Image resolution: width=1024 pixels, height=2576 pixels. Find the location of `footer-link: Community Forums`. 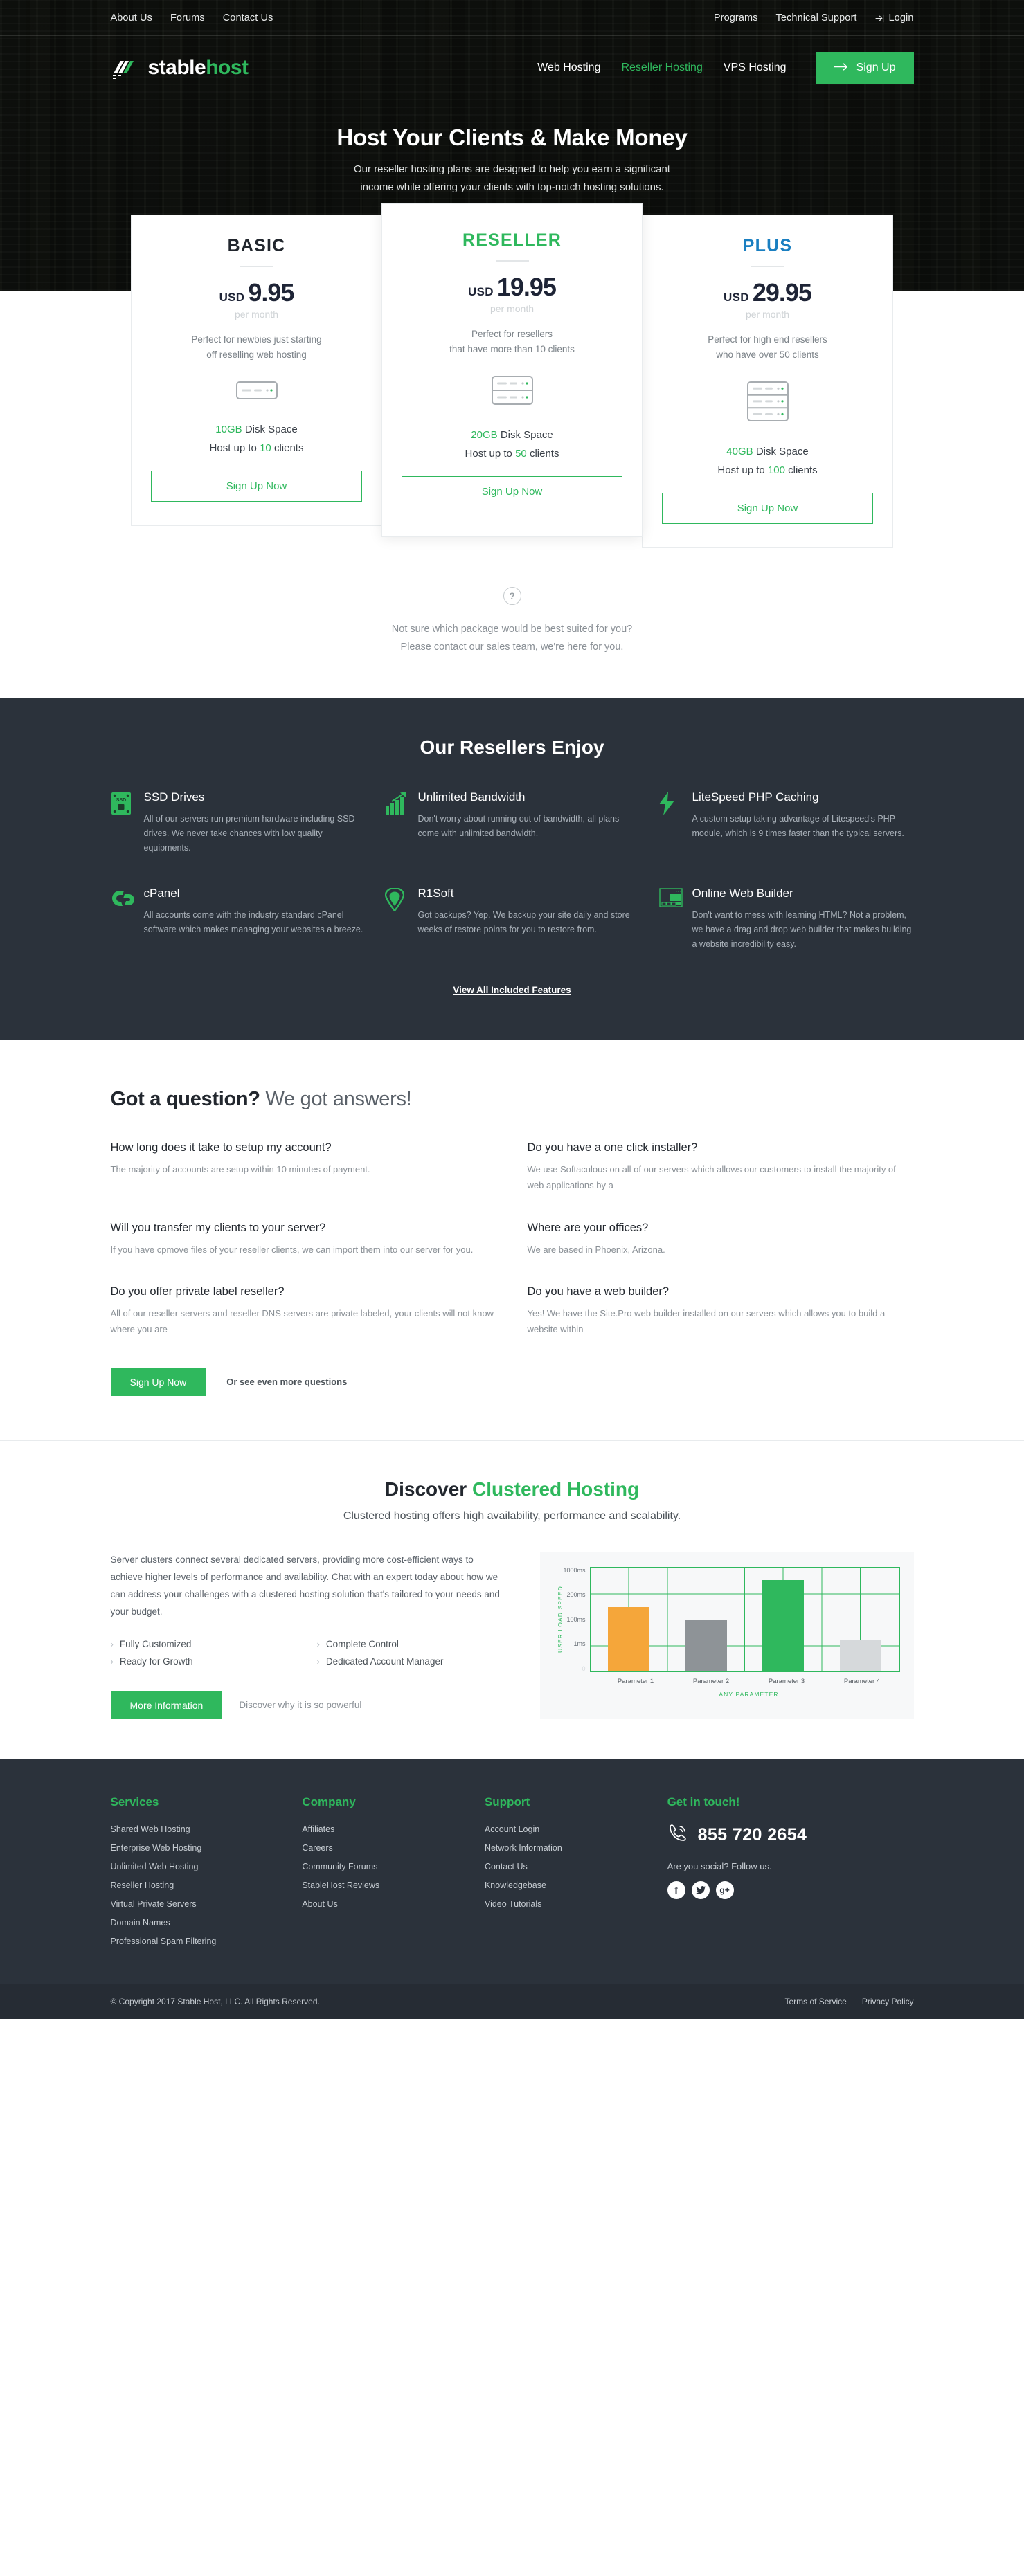

footer-link: Community Forums is located at coordinates (339, 1866).